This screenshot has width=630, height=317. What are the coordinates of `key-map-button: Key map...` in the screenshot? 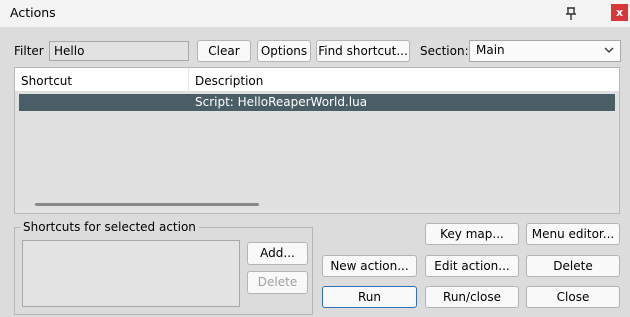 It's located at (472, 234).